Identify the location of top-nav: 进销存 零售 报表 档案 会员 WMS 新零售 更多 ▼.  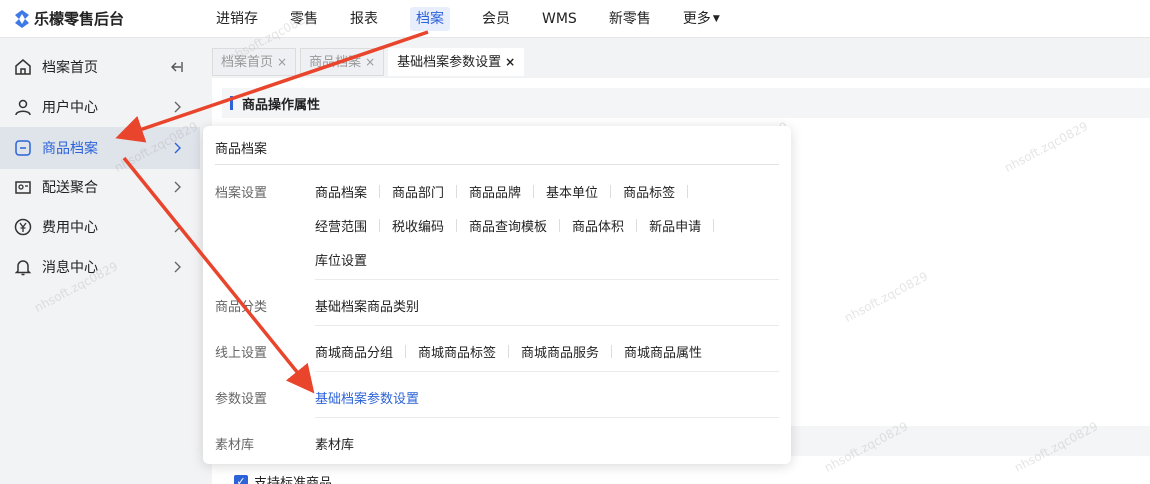
(468, 19).